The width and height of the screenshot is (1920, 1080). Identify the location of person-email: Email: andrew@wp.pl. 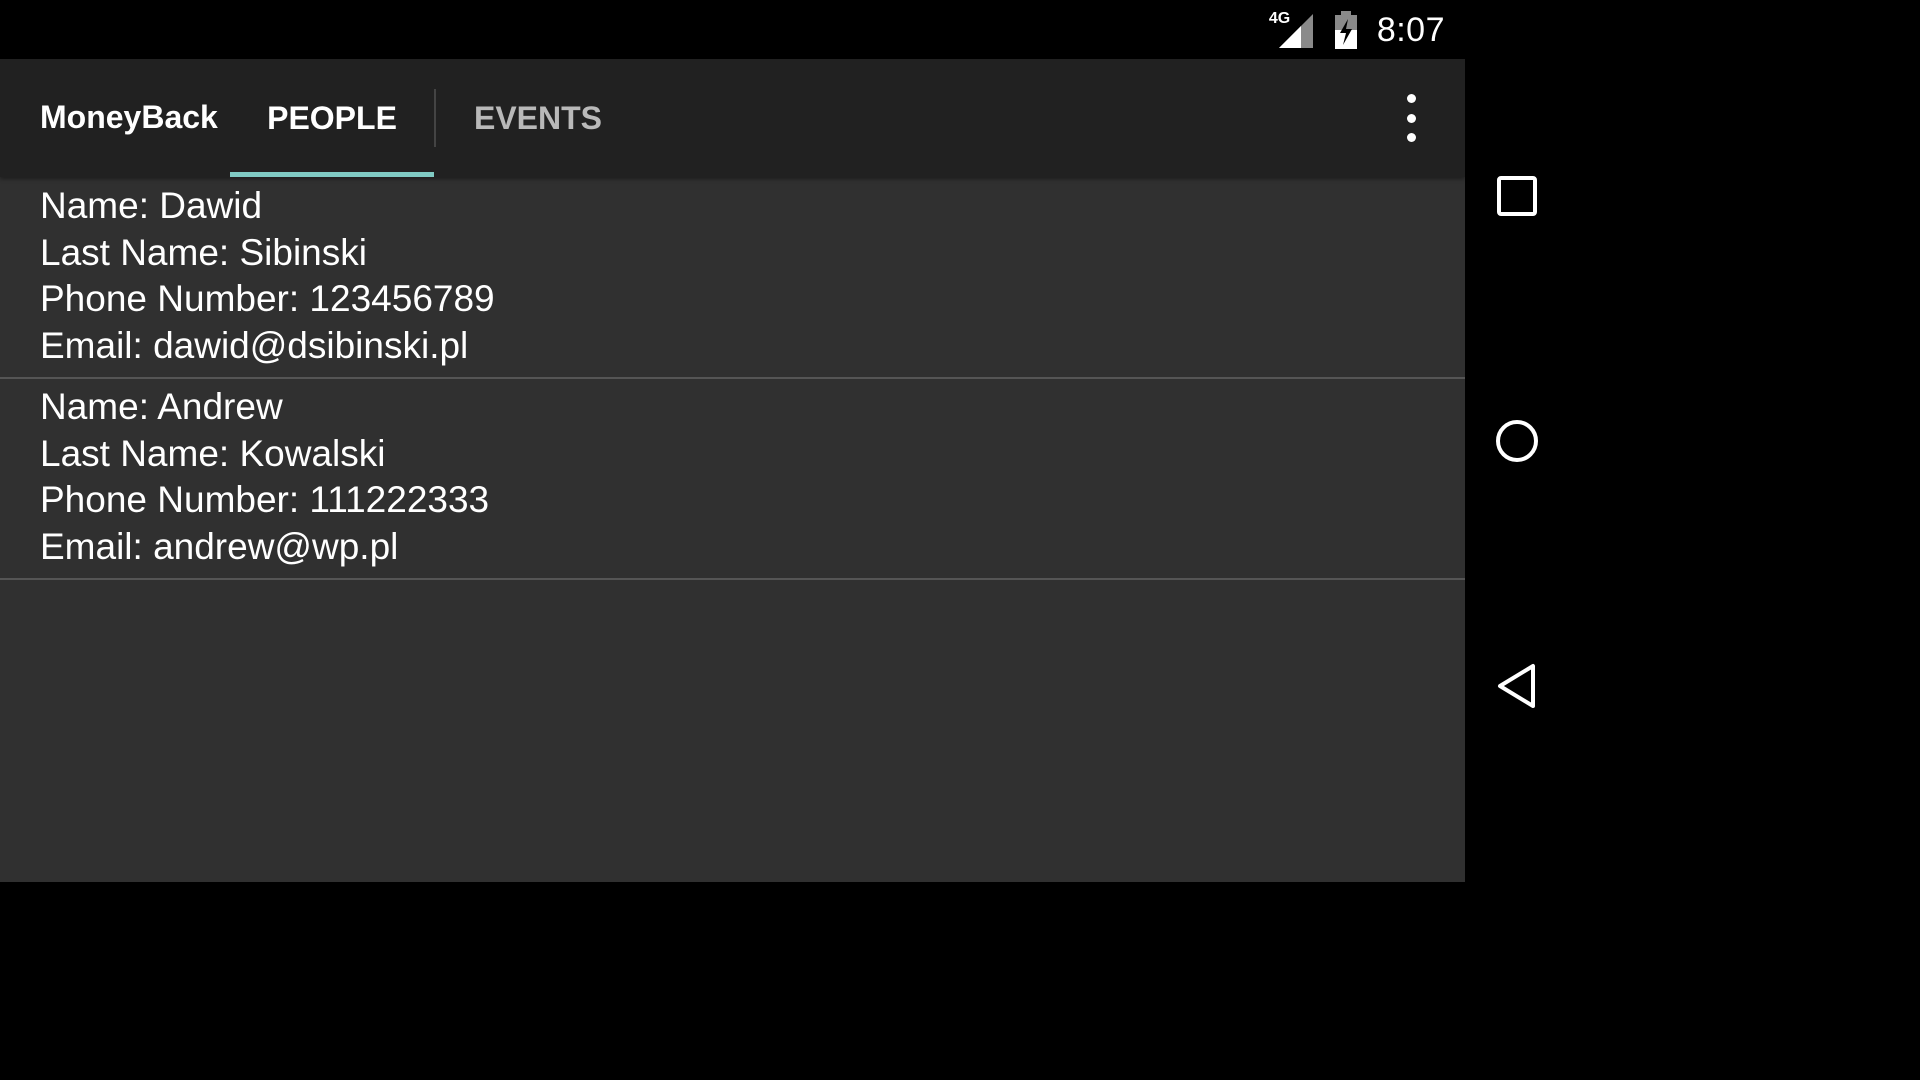
(219, 547).